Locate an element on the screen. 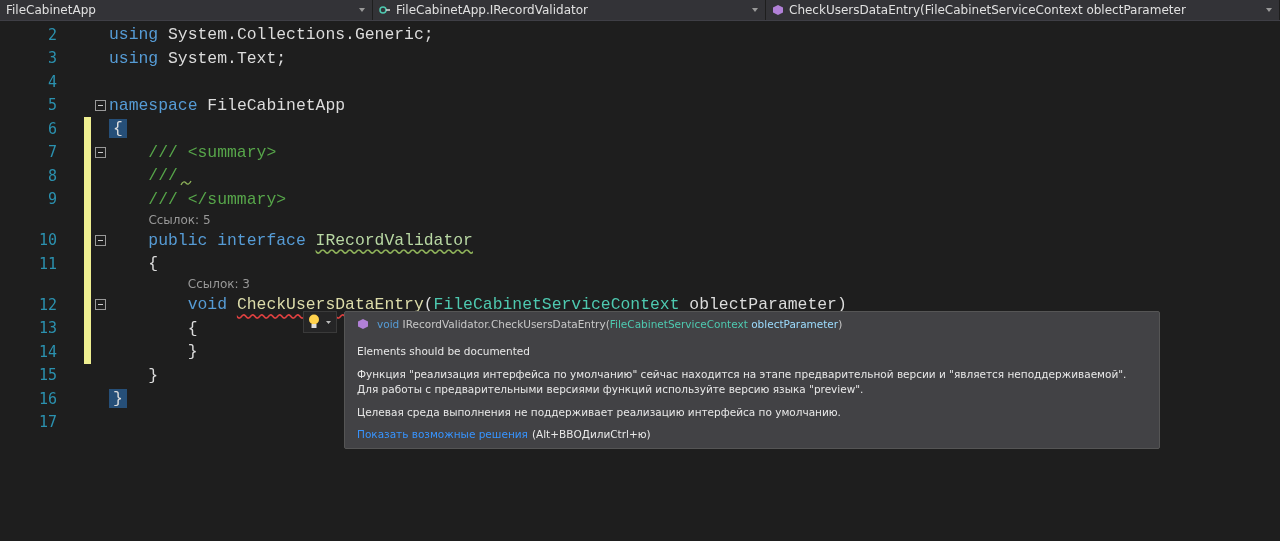  line-number: 12 is located at coordinates (47, 304).